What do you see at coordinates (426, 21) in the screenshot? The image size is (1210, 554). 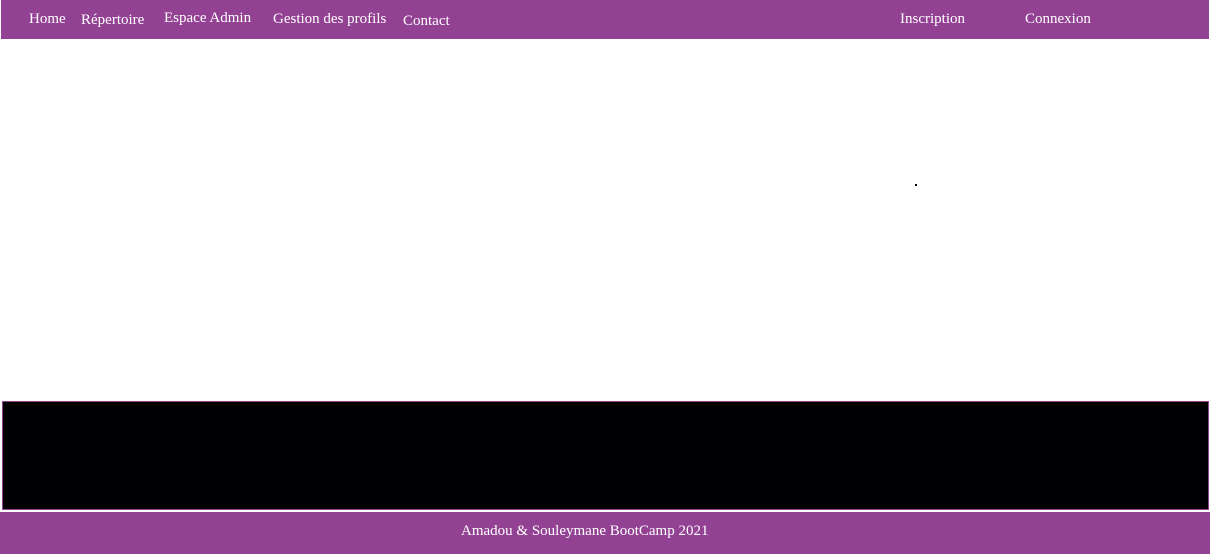 I see `nav-link-contact: Contact` at bounding box center [426, 21].